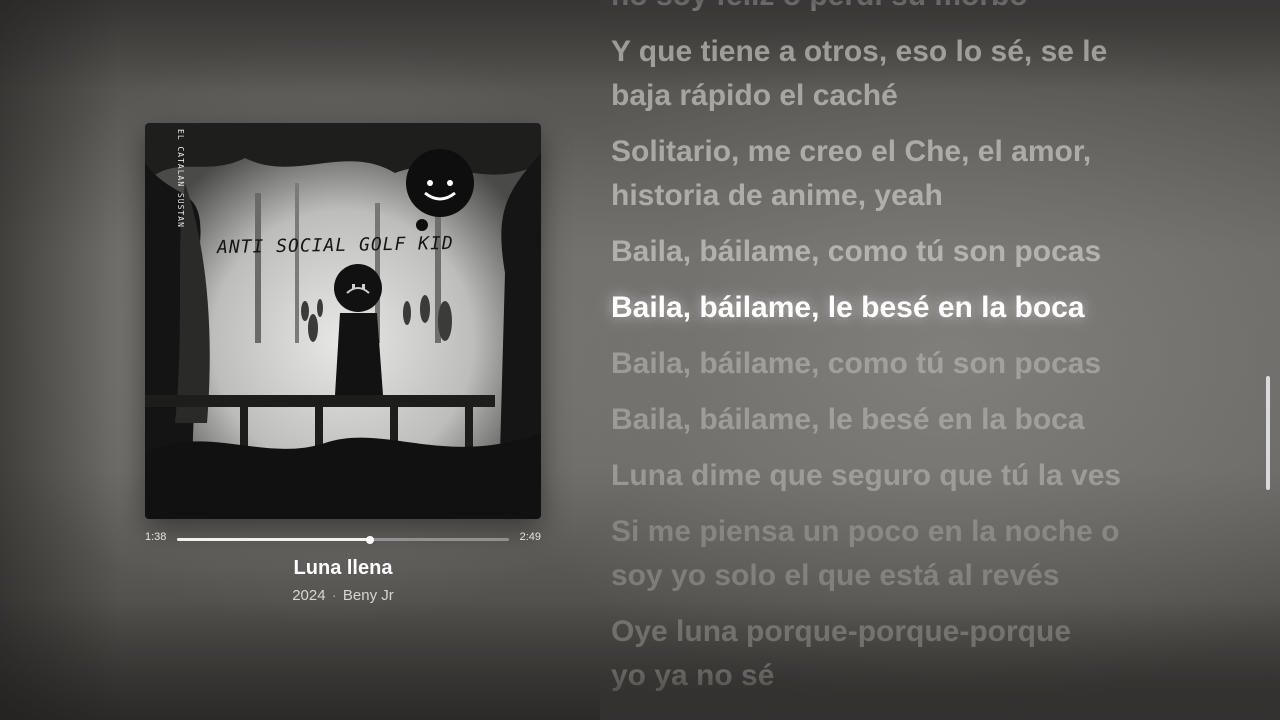  What do you see at coordinates (1268, 433) in the screenshot?
I see `lyrics-scrollbar` at bounding box center [1268, 433].